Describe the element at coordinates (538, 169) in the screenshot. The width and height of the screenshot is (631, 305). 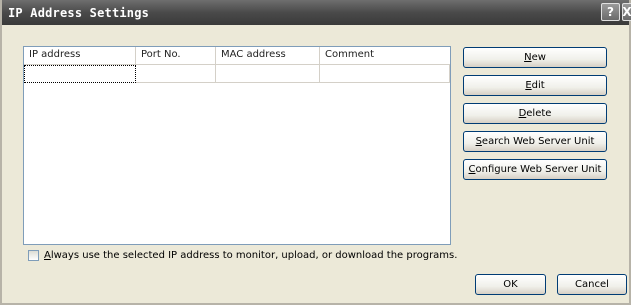
I see `configure-label: onfigure Web Server Unit` at that location.